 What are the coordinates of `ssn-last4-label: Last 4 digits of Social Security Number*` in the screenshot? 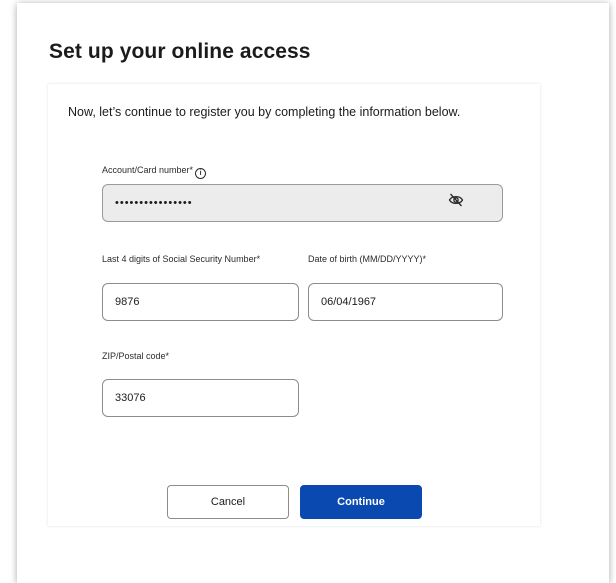 It's located at (181, 259).